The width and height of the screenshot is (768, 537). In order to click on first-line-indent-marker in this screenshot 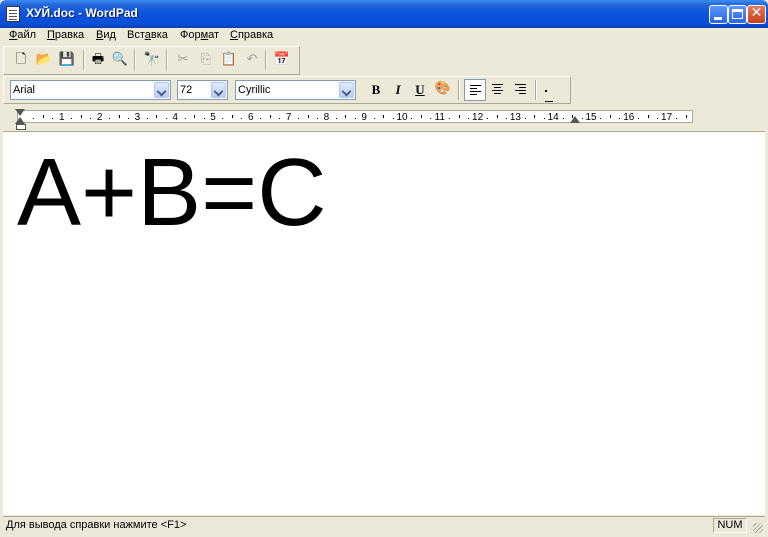, I will do `click(20, 112)`.